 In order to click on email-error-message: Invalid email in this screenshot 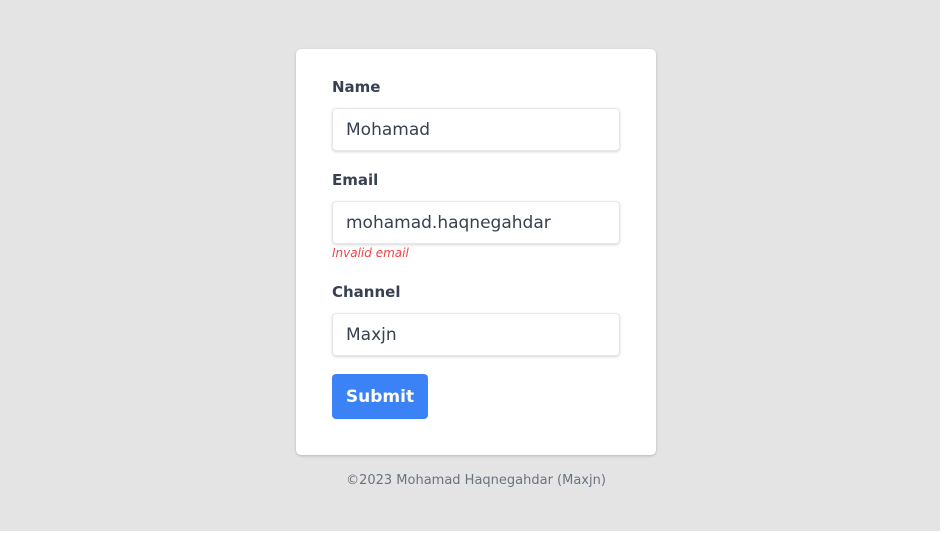, I will do `click(370, 253)`.